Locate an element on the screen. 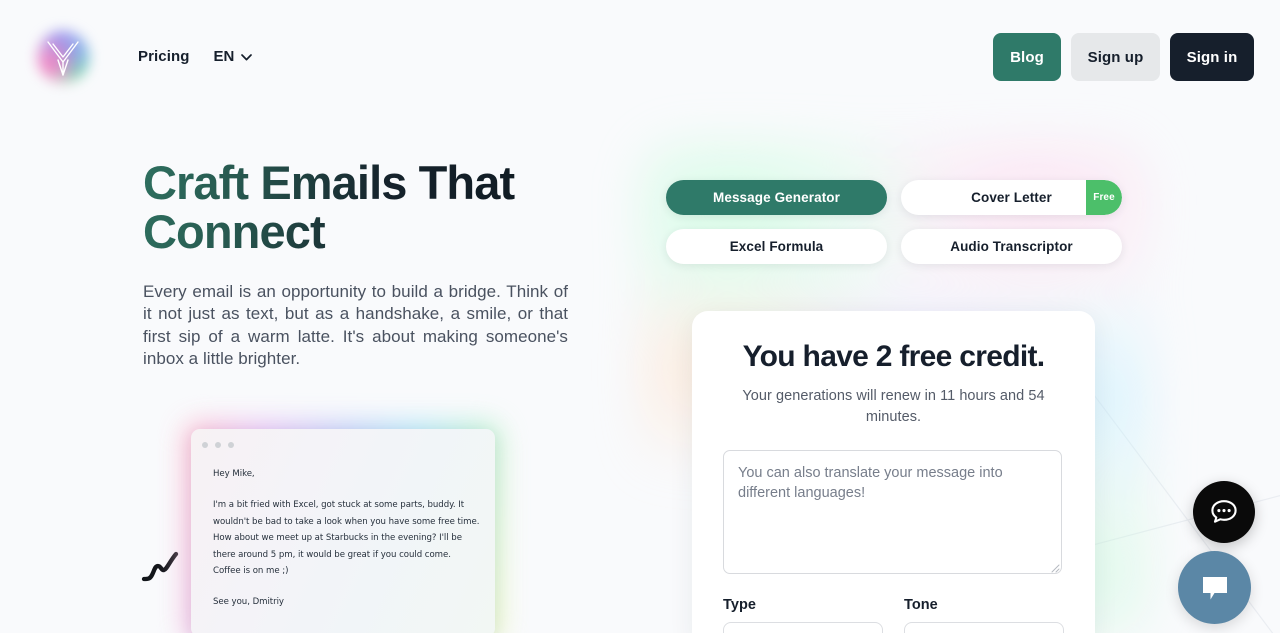  chevron-down-icon is located at coordinates (247, 56).